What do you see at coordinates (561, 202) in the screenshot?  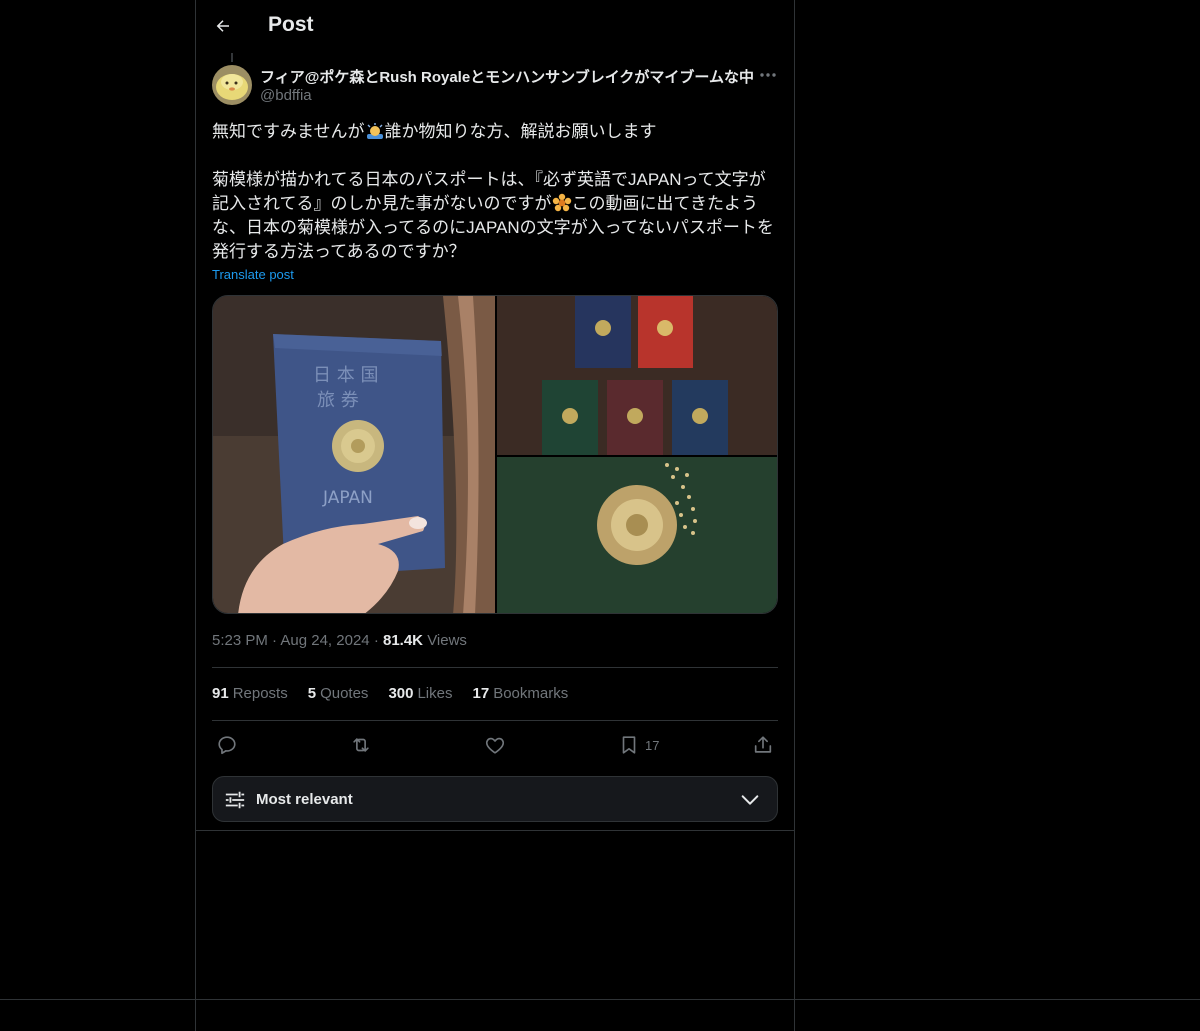 I see `blossom-emoji-icon` at bounding box center [561, 202].